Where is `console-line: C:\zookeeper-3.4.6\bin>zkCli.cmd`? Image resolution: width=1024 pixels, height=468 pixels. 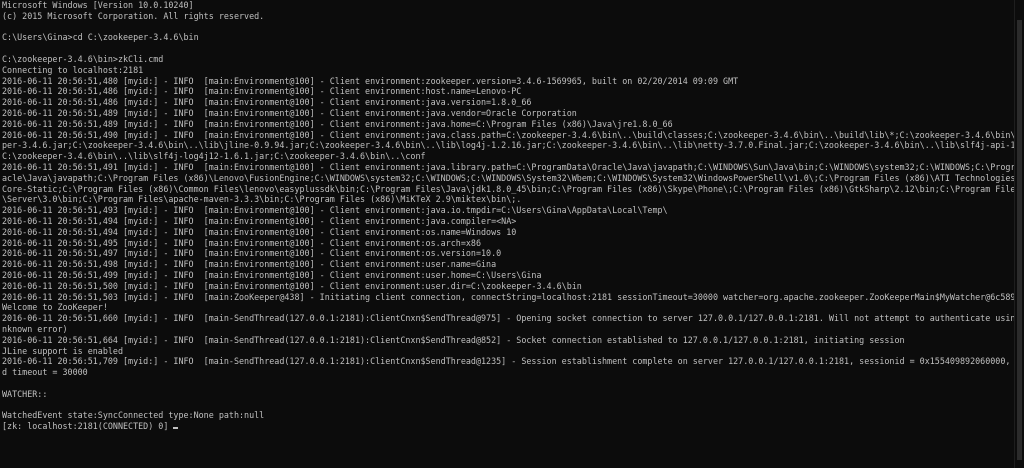 console-line: C:\zookeeper-3.4.6\bin>zkCli.cmd is located at coordinates (83, 58).